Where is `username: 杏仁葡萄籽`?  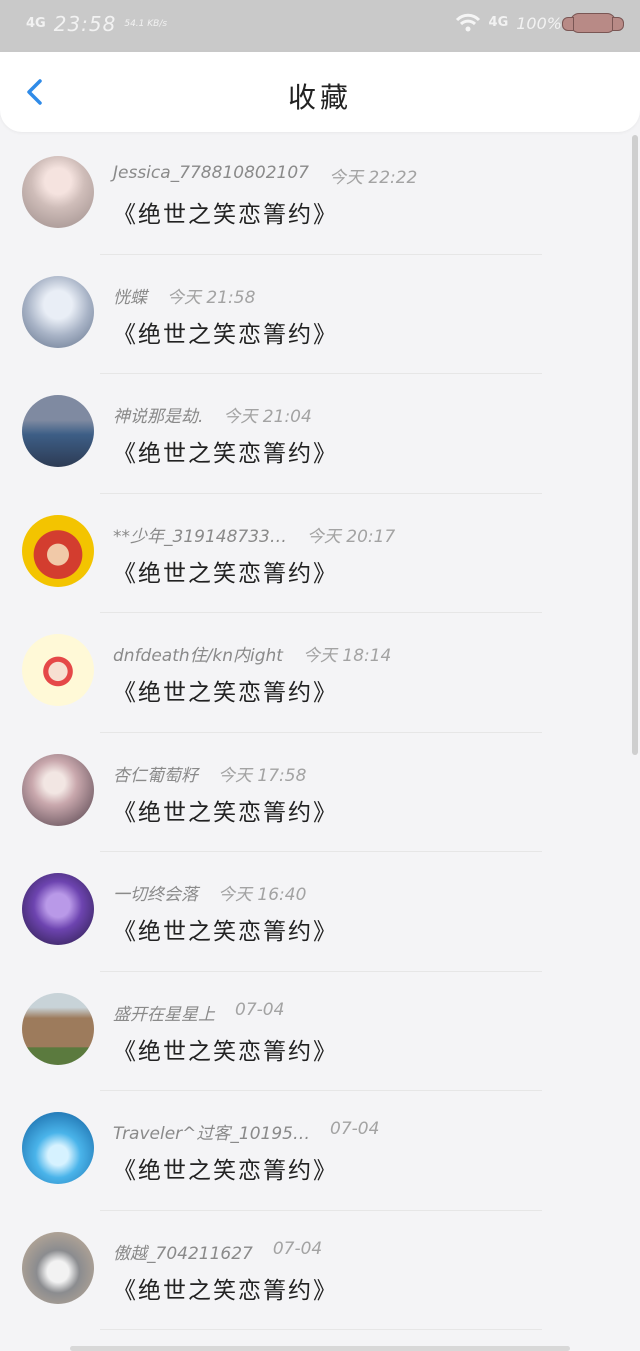 username: 杏仁葡萄籽 is located at coordinates (155, 773).